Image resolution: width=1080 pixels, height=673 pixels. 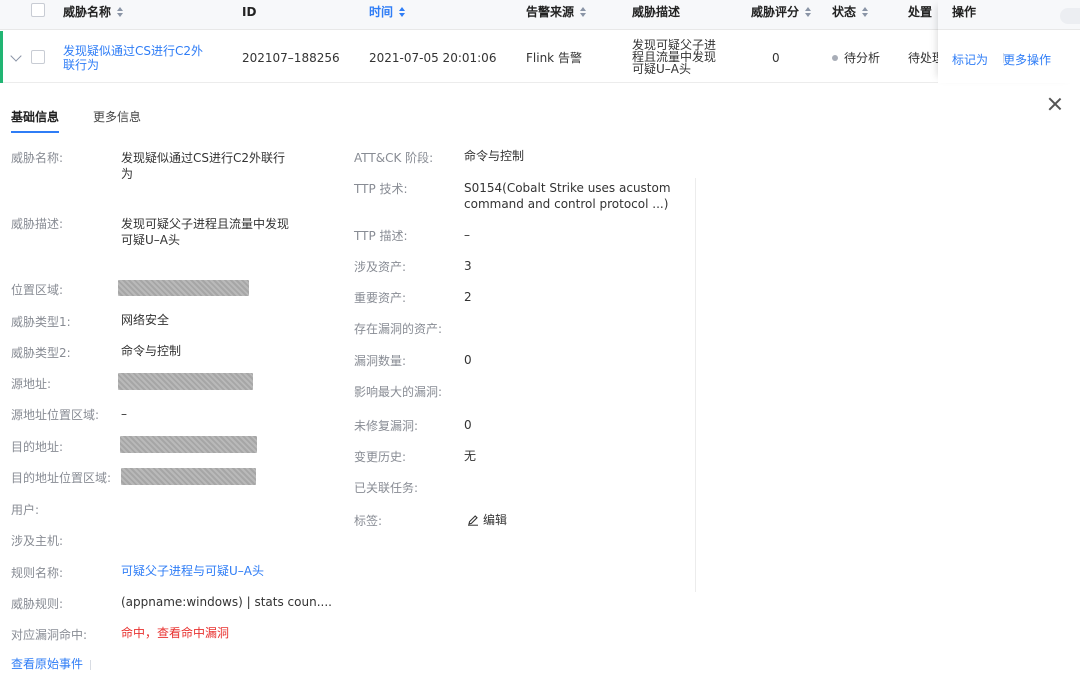 What do you see at coordinates (398, 392) in the screenshot?
I see `field-label: 影响最大的漏洞:` at bounding box center [398, 392].